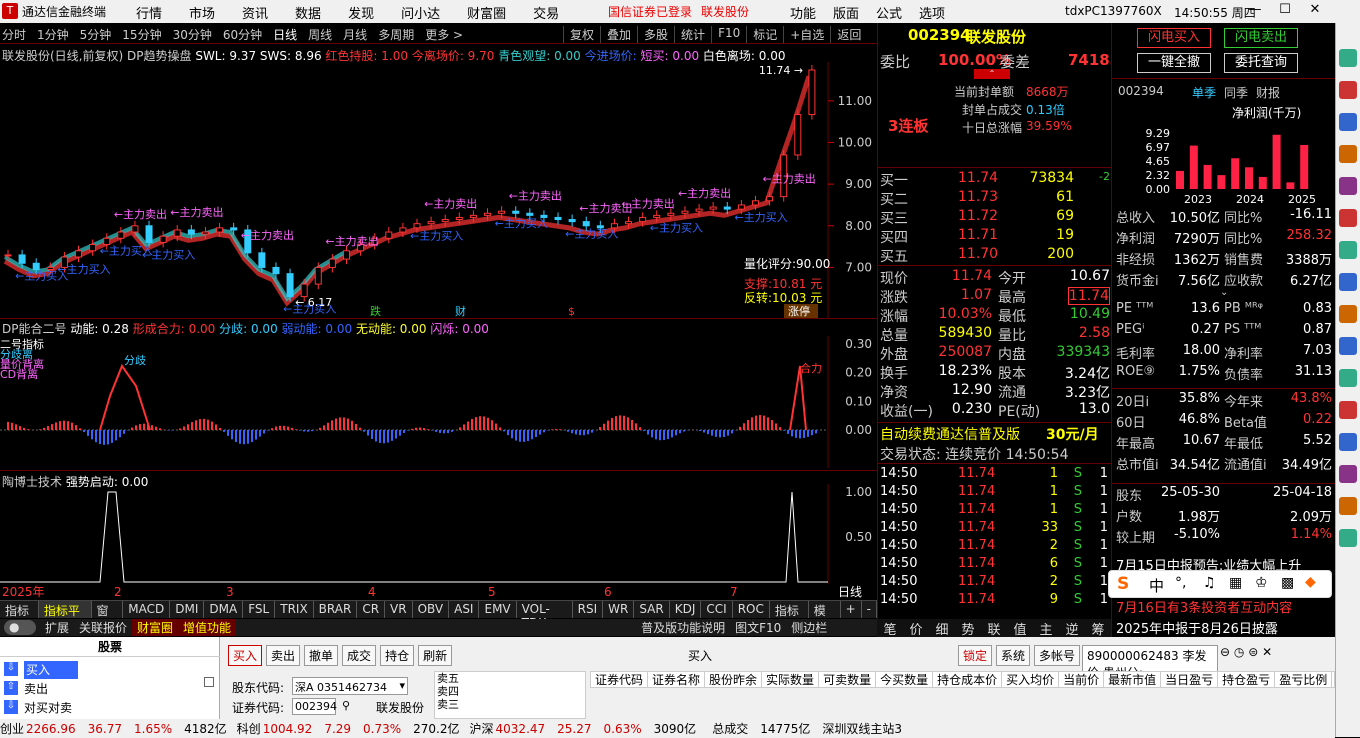 The height and width of the screenshot is (738, 1360). What do you see at coordinates (1020, 628) in the screenshot?
I see `quote-tab: 值` at bounding box center [1020, 628].